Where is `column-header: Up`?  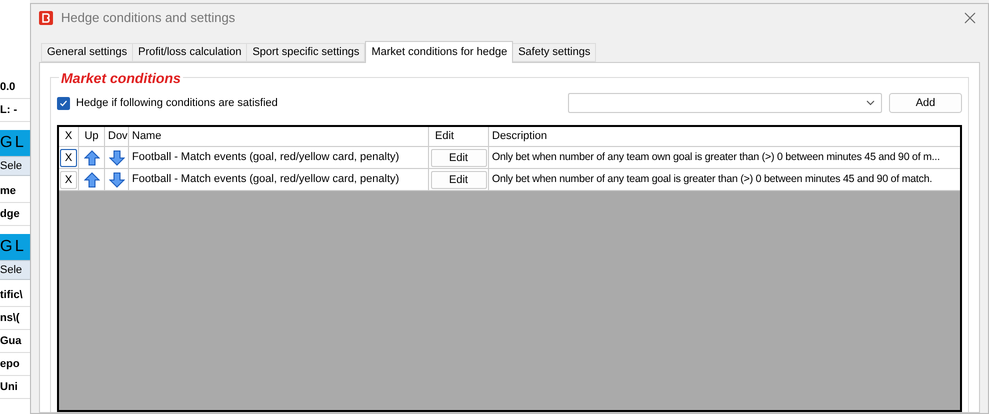 column-header: Up is located at coordinates (92, 136).